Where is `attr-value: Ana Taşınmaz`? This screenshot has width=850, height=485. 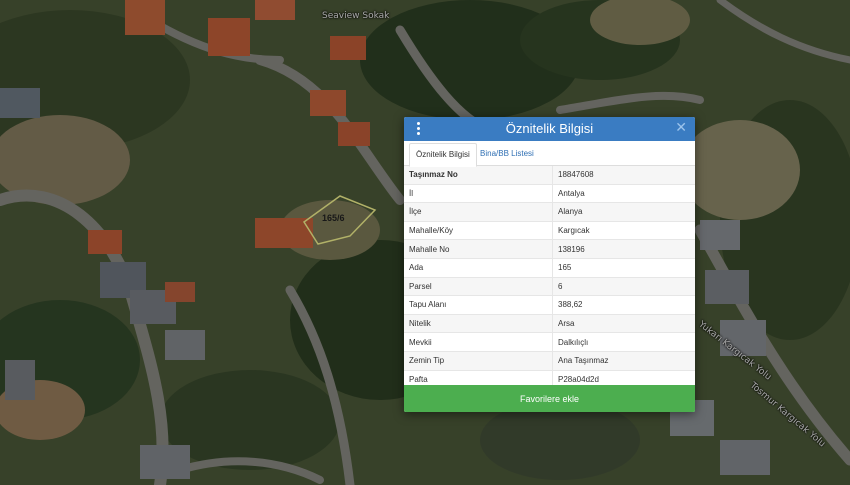
attr-value: Ana Taşınmaz is located at coordinates (623, 361).